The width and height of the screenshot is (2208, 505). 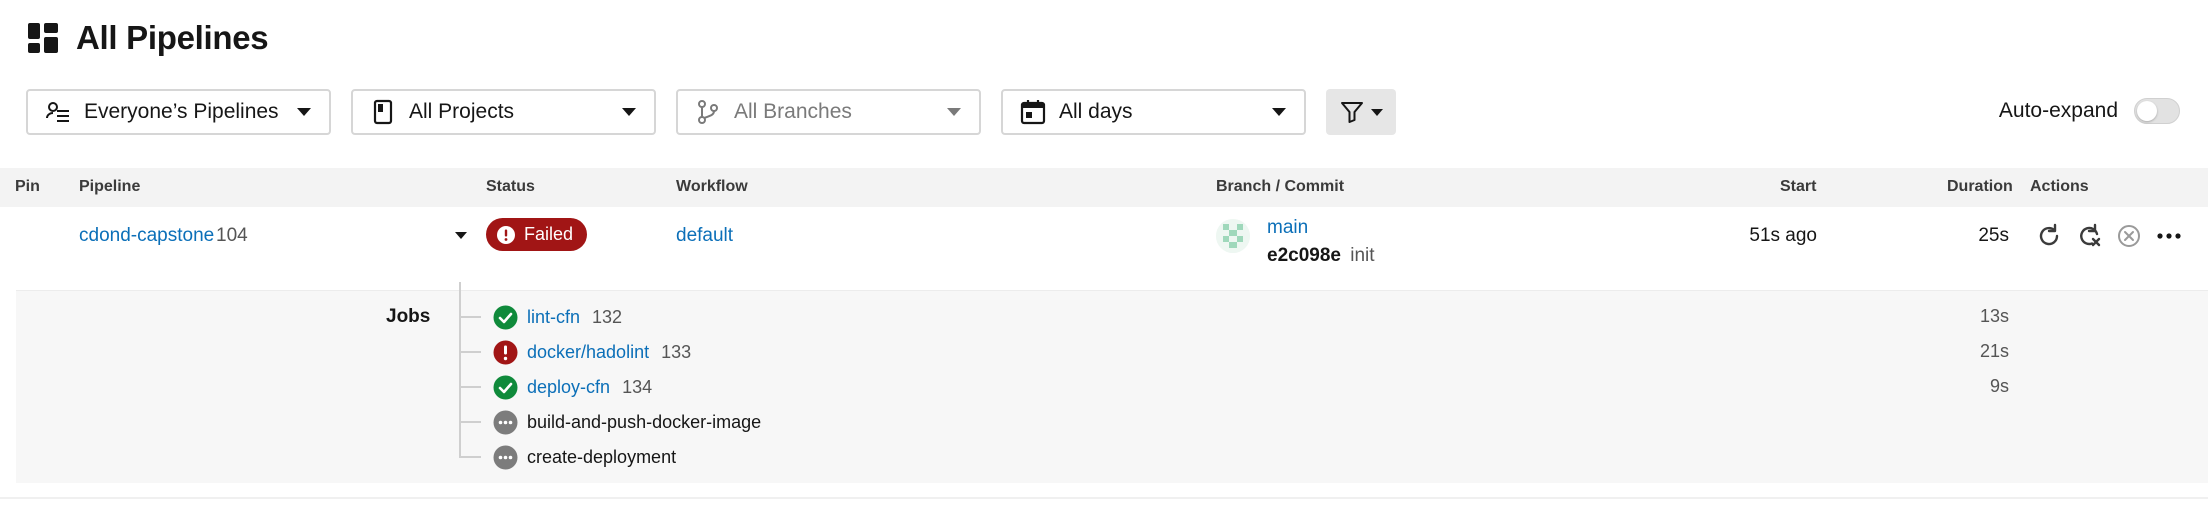 I want to click on job-duration: 21s, so click(x=1994, y=351).